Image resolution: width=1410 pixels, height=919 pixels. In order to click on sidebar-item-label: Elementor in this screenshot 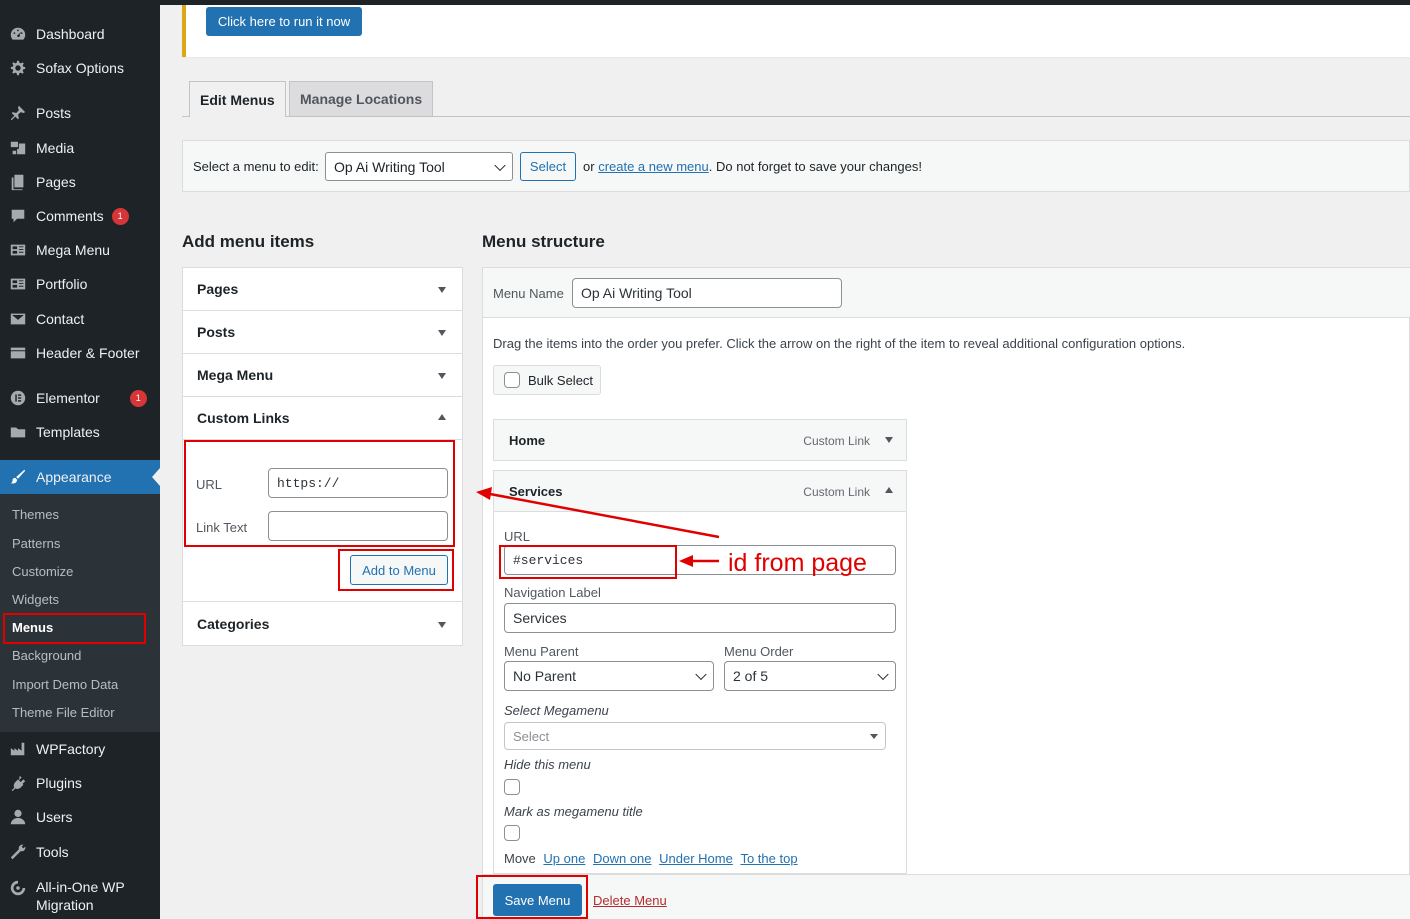, I will do `click(68, 398)`.